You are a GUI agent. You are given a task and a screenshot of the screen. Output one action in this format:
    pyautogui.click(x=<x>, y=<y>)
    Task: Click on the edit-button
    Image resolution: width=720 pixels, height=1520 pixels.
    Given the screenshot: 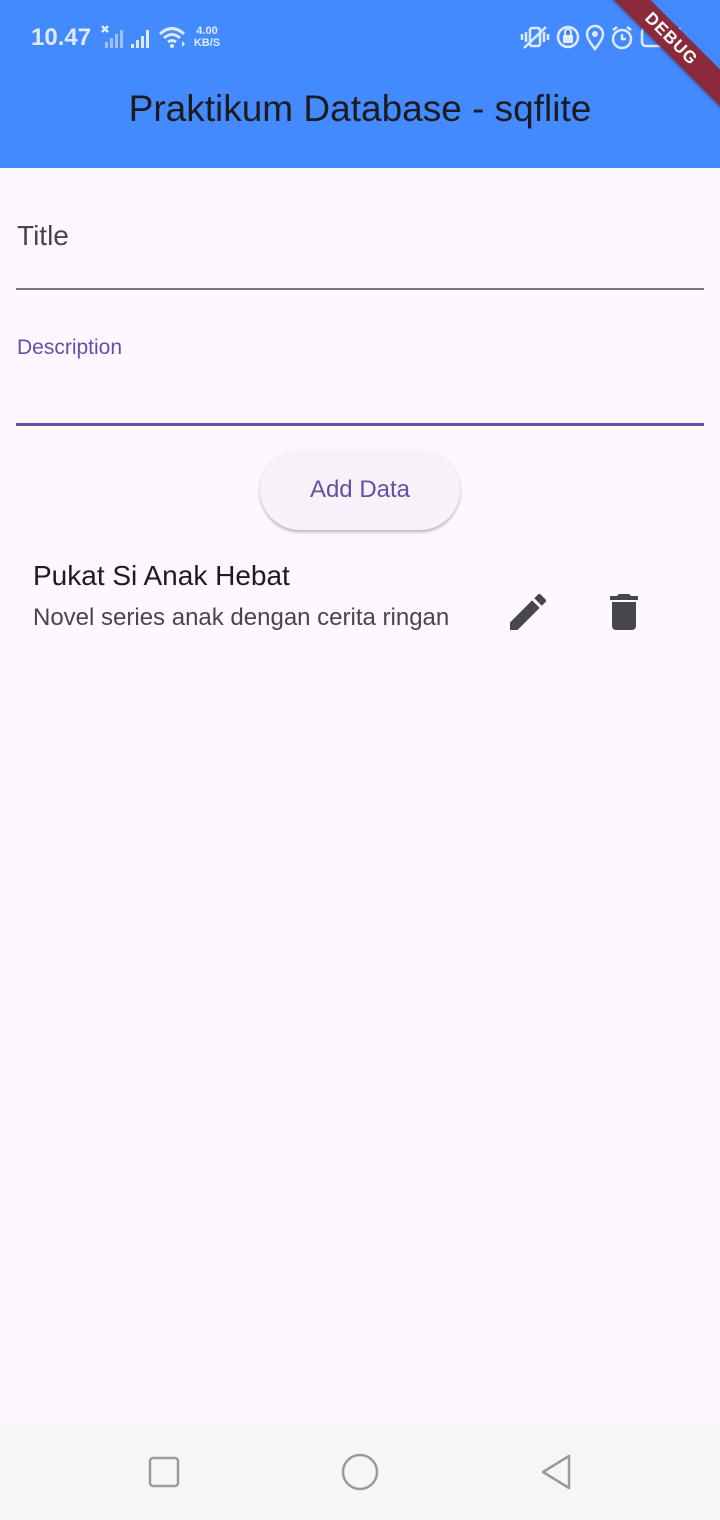 What is the action you would take?
    pyautogui.click(x=528, y=612)
    